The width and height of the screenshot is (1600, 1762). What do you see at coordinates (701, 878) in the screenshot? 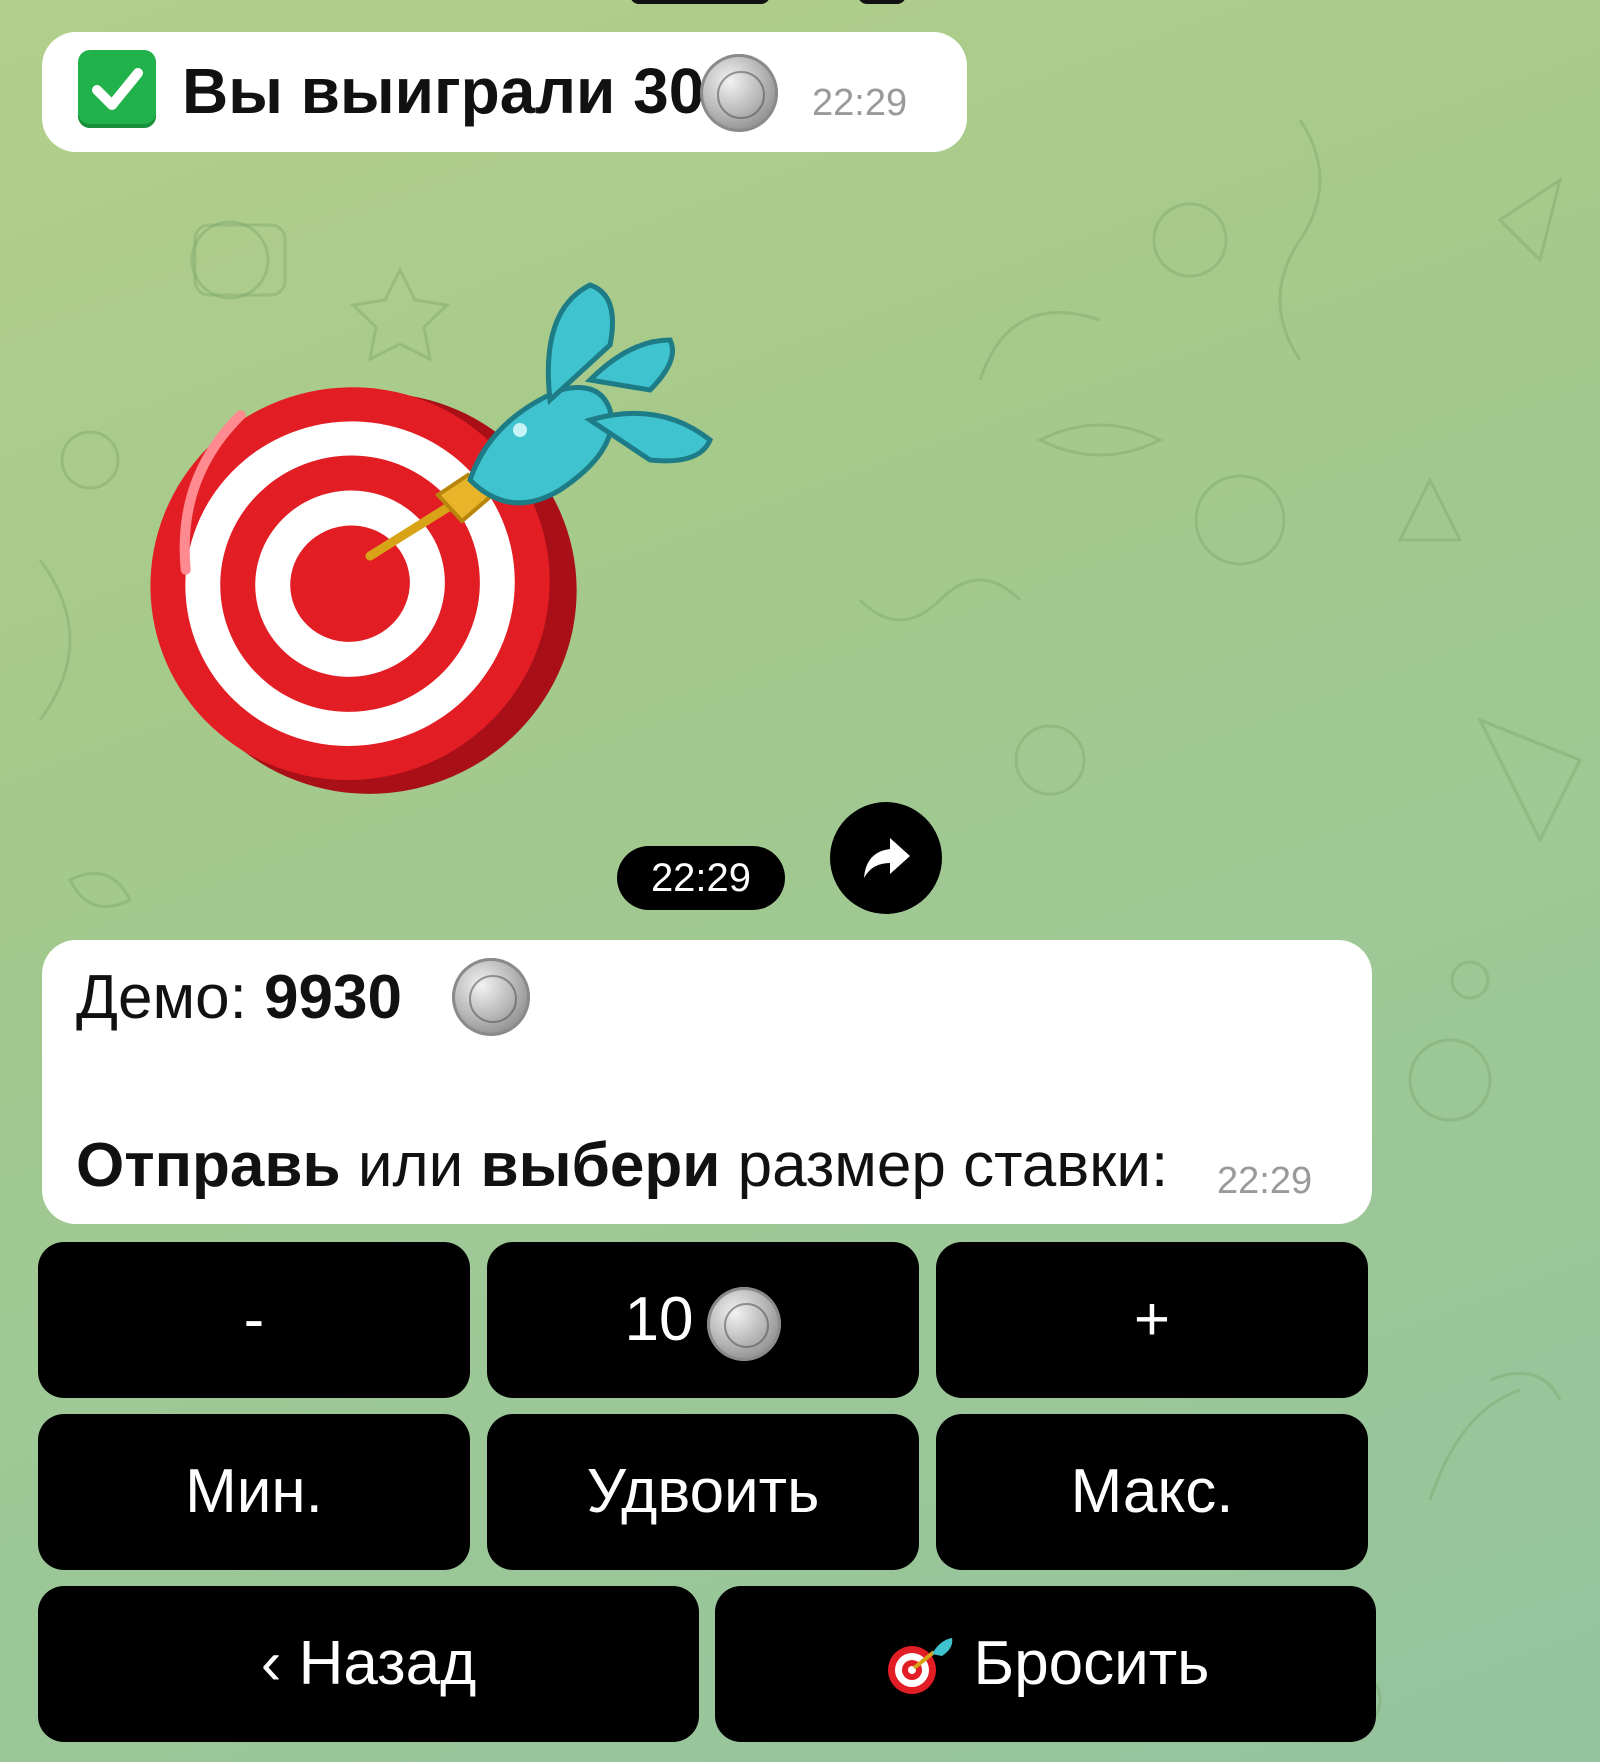
I see `sticker-time-badge: 22:29` at bounding box center [701, 878].